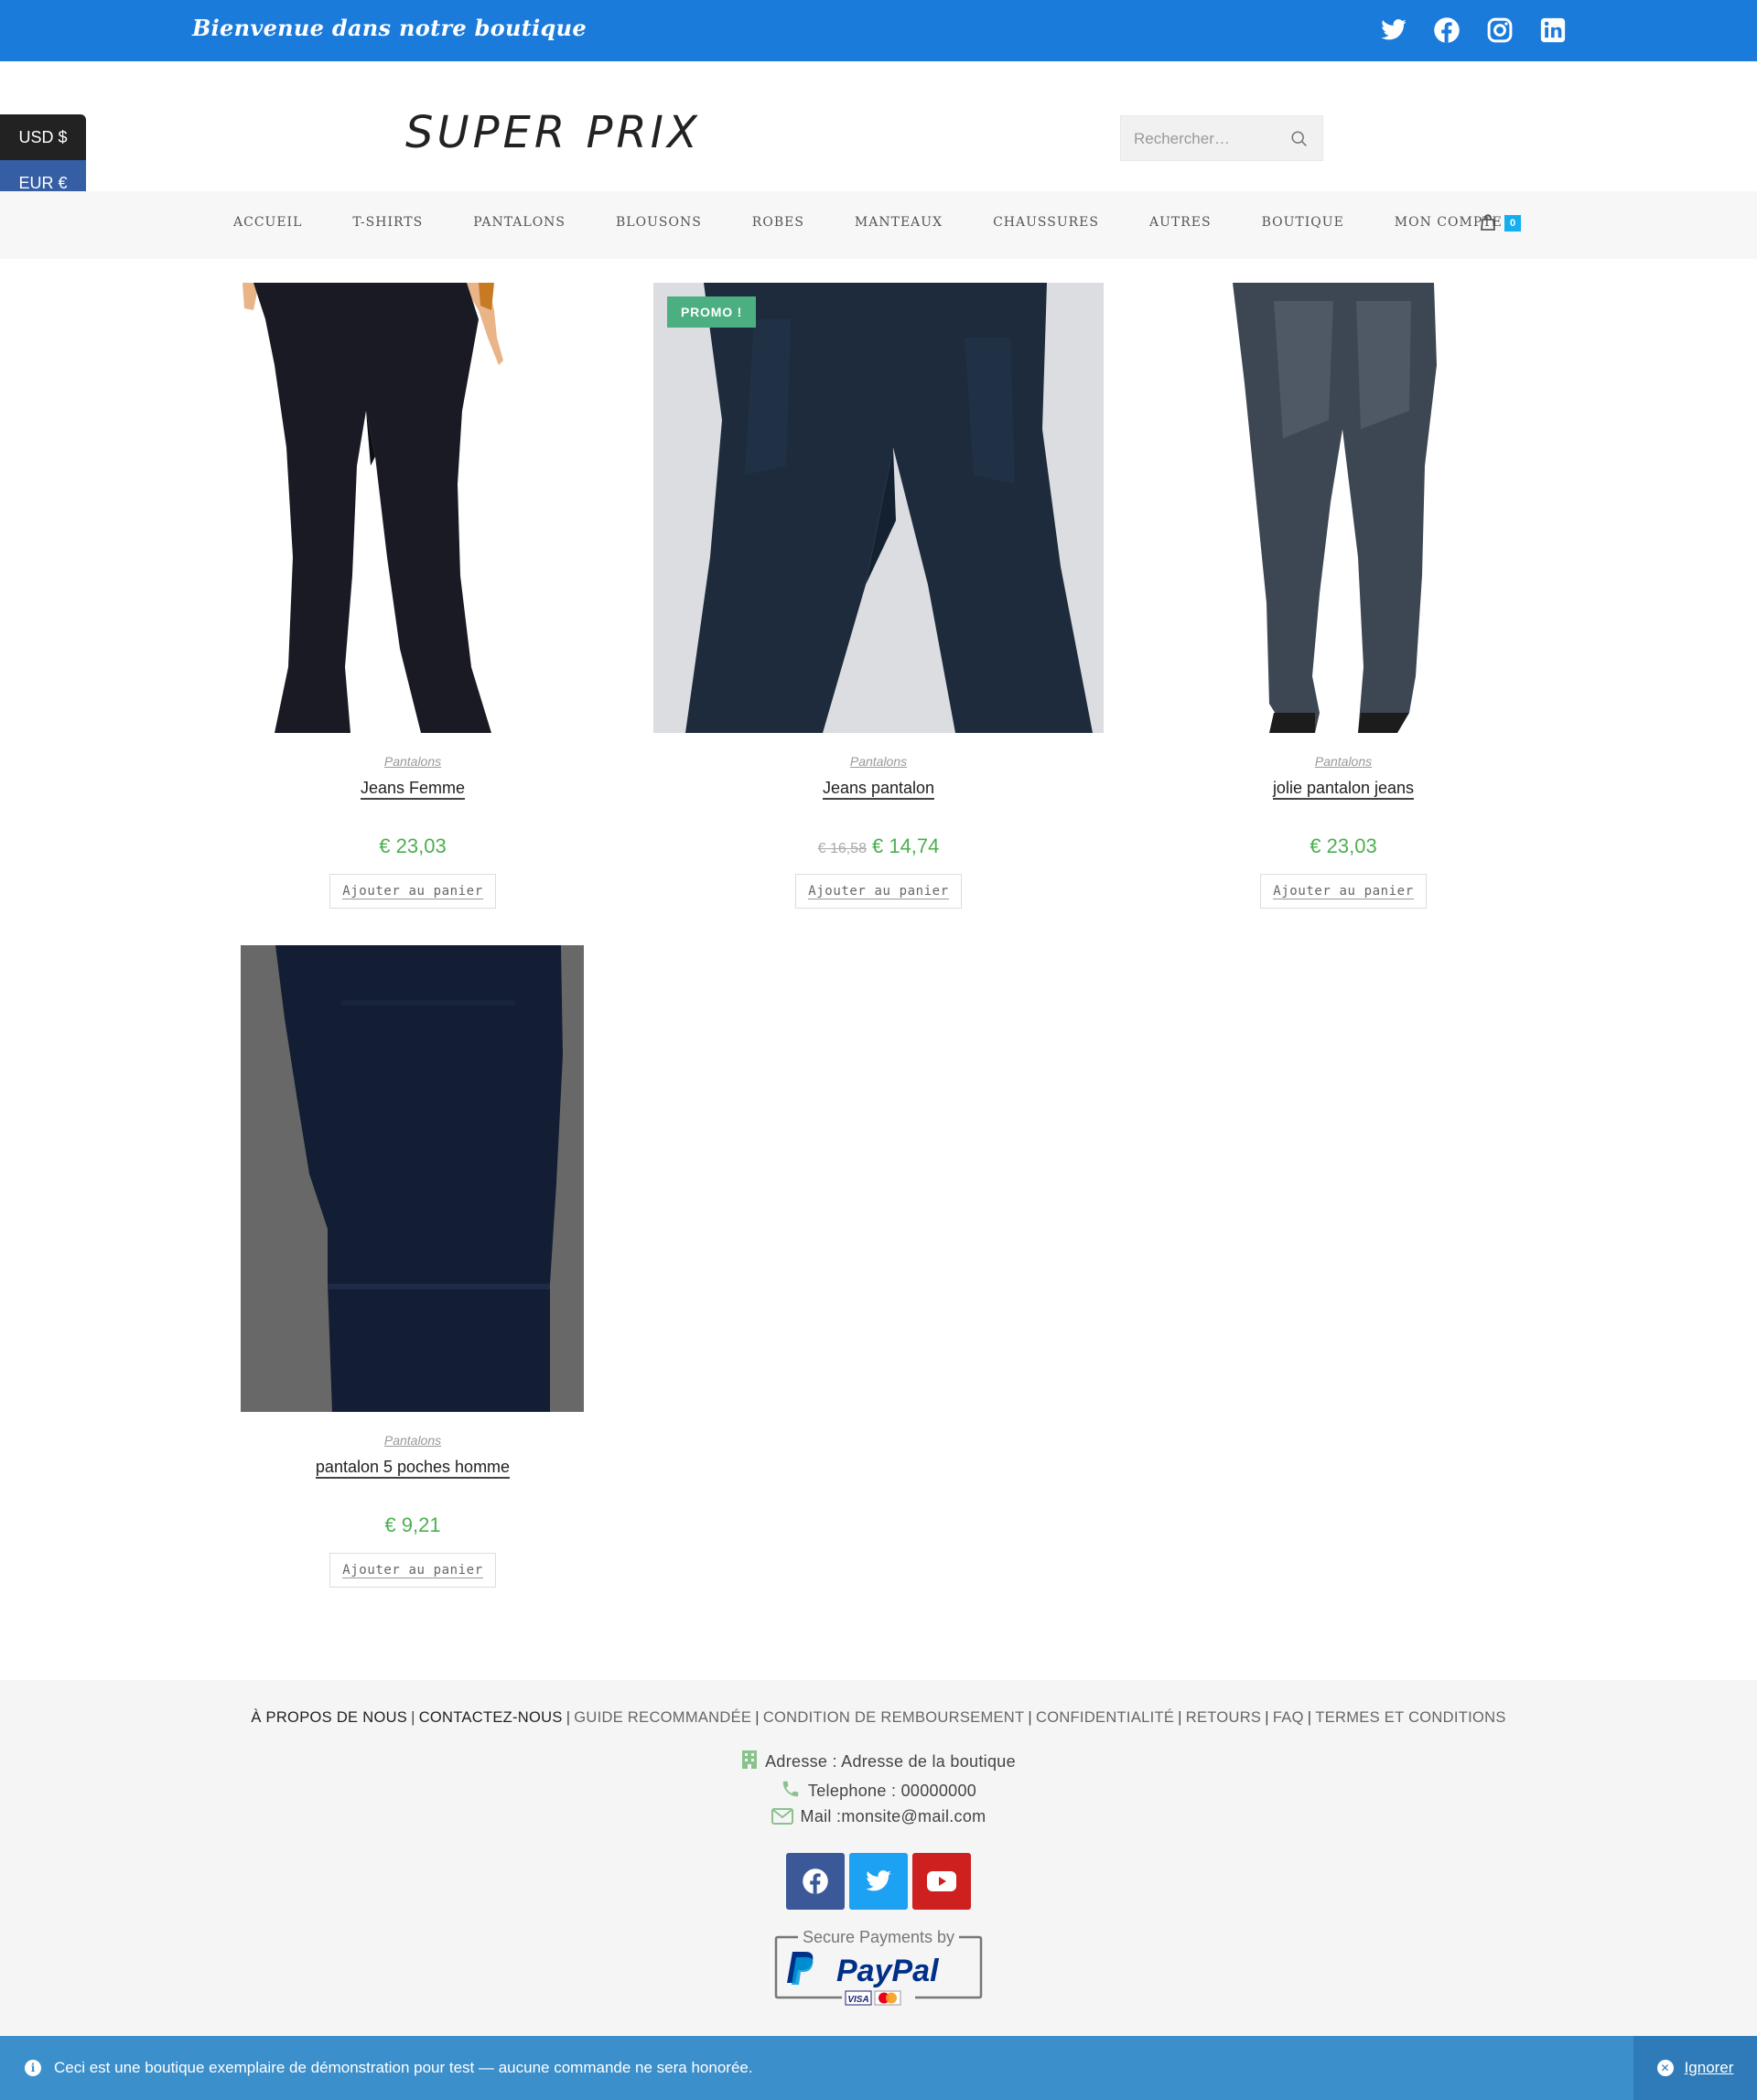  What do you see at coordinates (1553, 30) in the screenshot?
I see `linkedin-icon` at bounding box center [1553, 30].